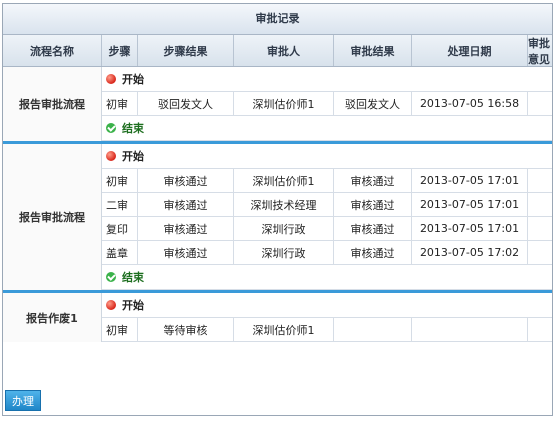 The height and width of the screenshot is (422, 558). Describe the element at coordinates (470, 252) in the screenshot. I see `cell-date: 2013-07-05 17:02` at that location.